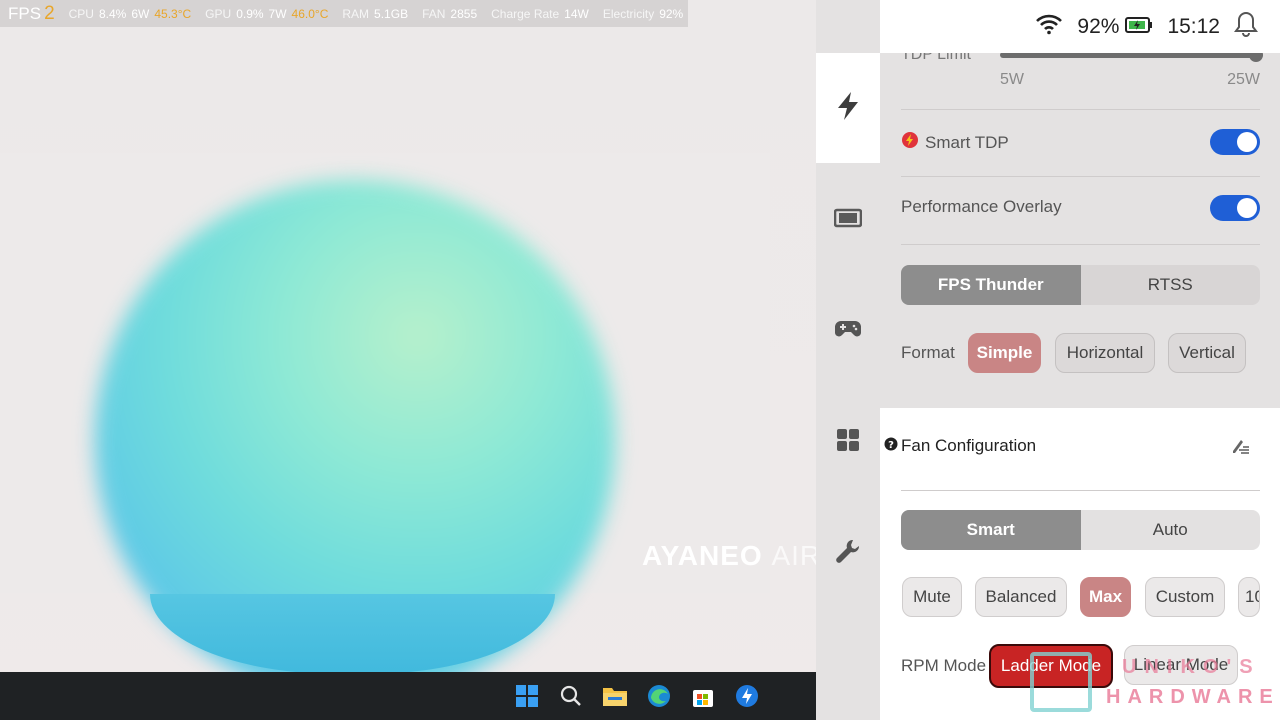  I want to click on fps-readout: FPS 2, so click(31, 14).